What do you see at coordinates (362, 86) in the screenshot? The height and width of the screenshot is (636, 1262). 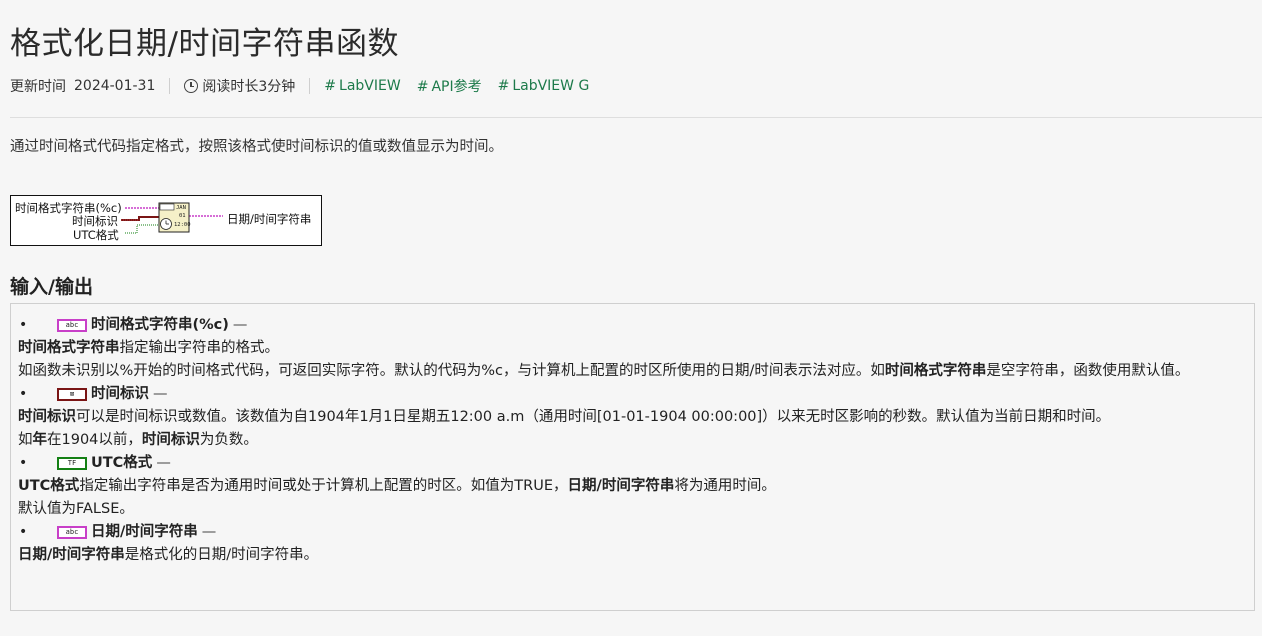 I see `tag-link-labview: # LabVIEW` at bounding box center [362, 86].